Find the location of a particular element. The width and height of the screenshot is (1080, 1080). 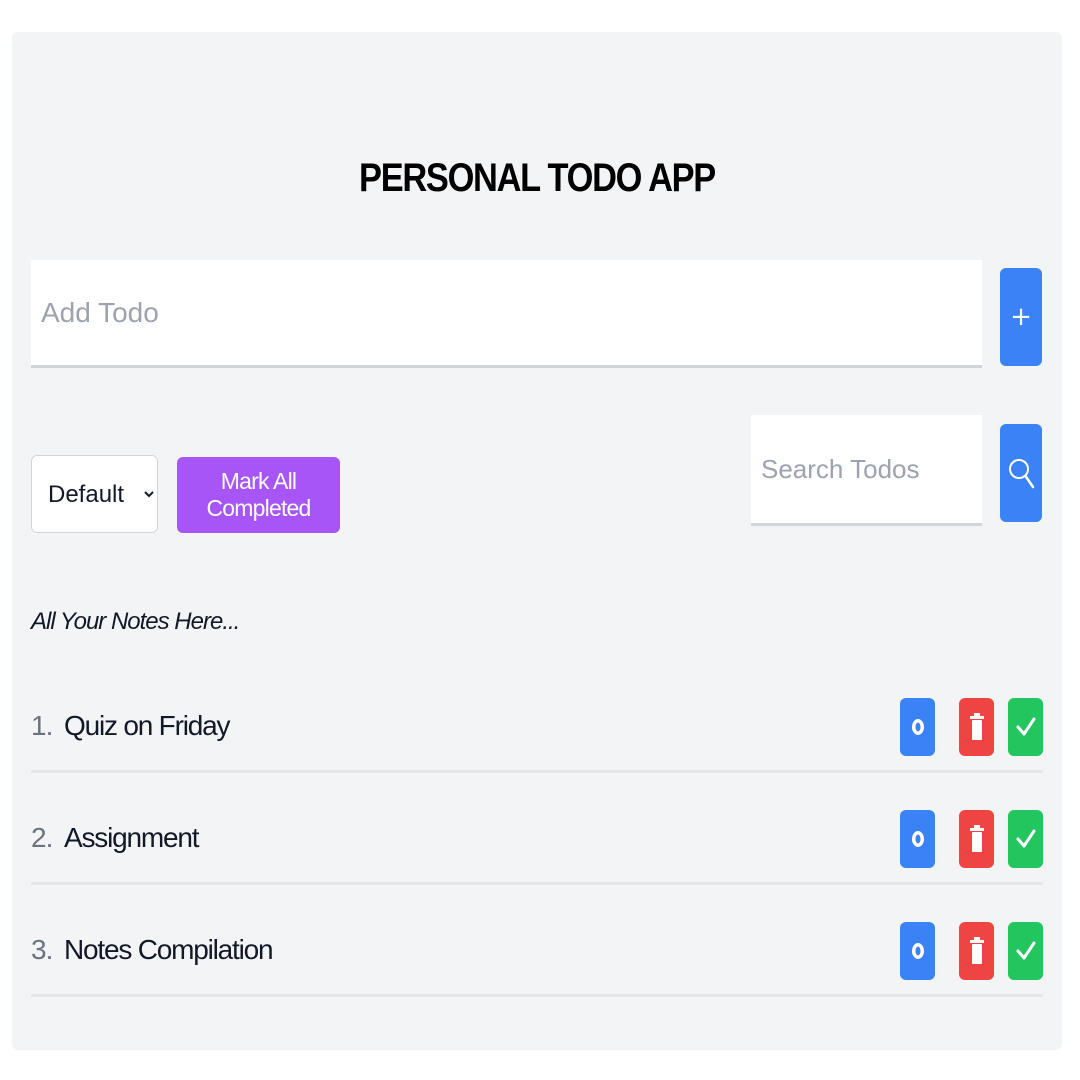

search-button is located at coordinates (1021, 473).